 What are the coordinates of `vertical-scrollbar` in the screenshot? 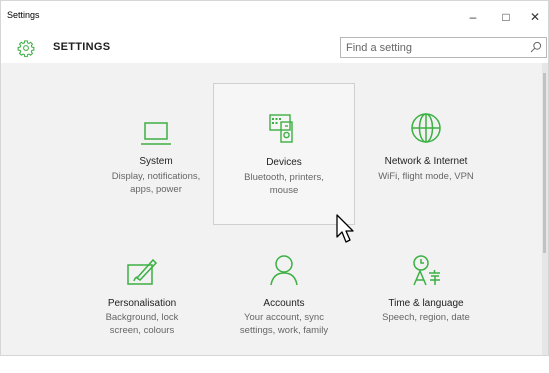 It's located at (545, 209).